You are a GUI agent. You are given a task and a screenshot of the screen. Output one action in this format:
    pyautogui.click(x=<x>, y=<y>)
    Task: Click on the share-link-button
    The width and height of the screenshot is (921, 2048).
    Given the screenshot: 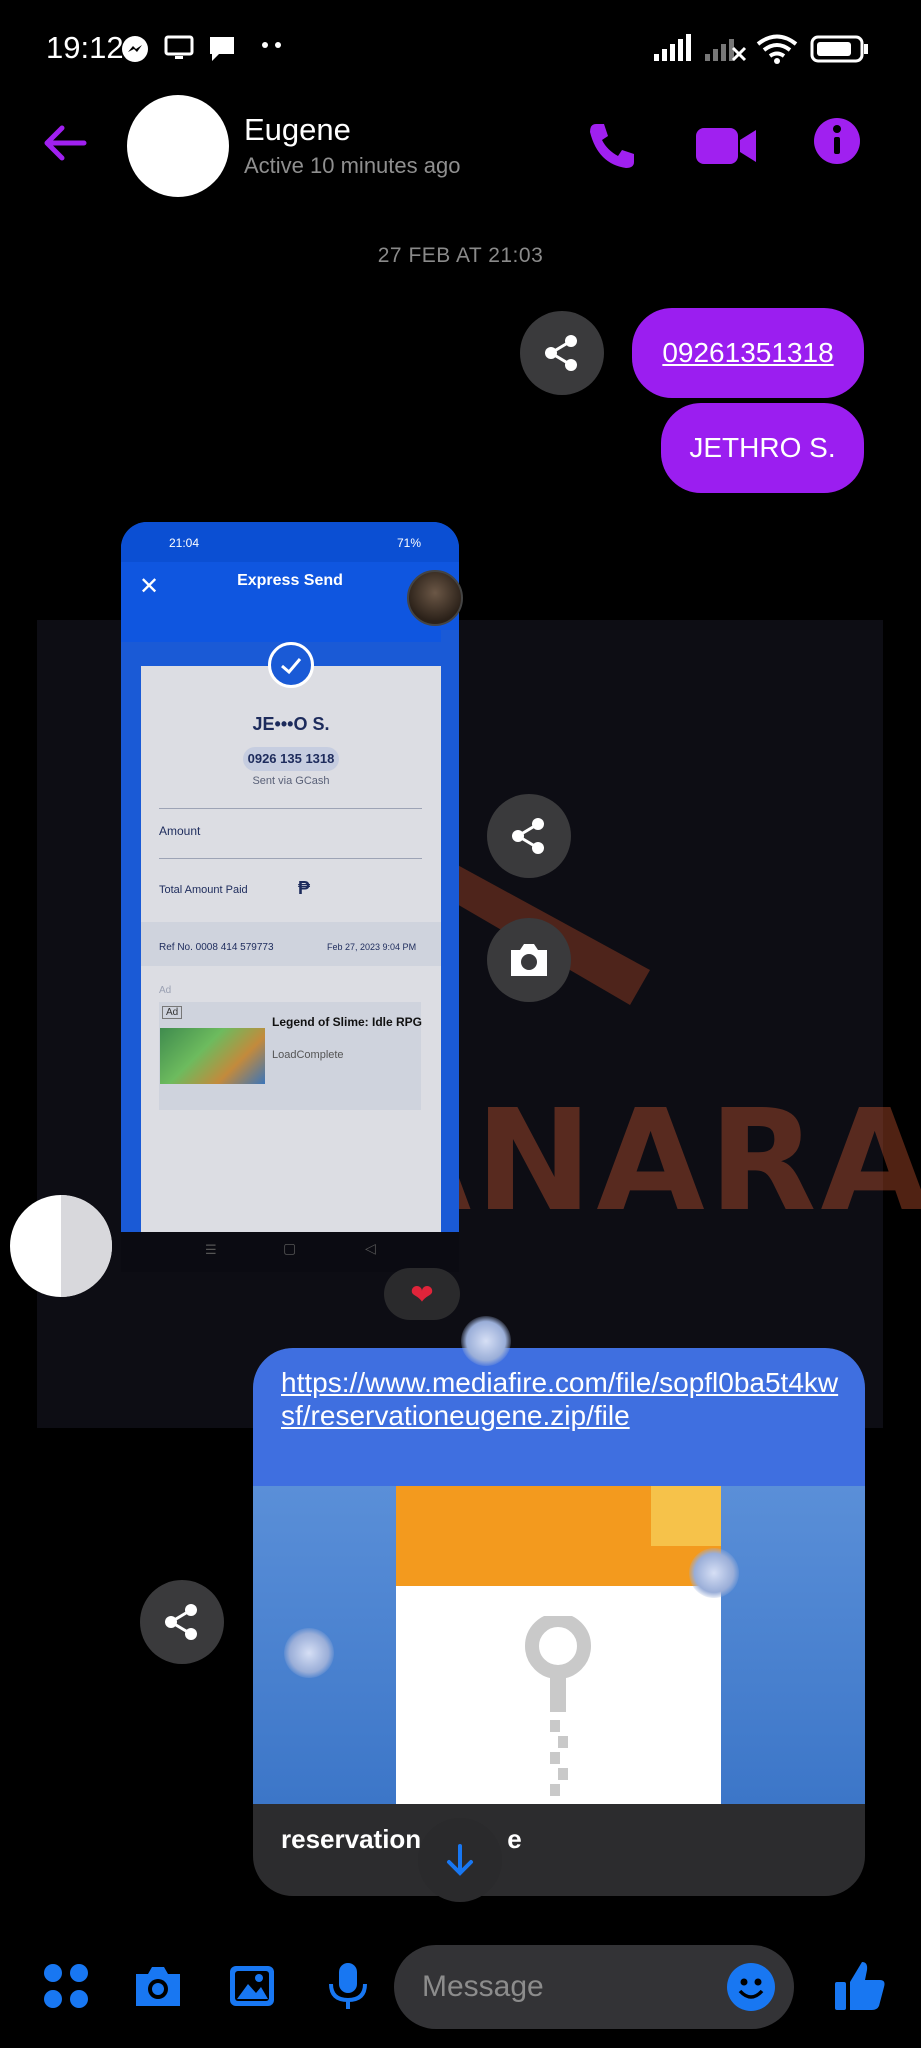 What is the action you would take?
    pyautogui.click(x=182, y=1622)
    